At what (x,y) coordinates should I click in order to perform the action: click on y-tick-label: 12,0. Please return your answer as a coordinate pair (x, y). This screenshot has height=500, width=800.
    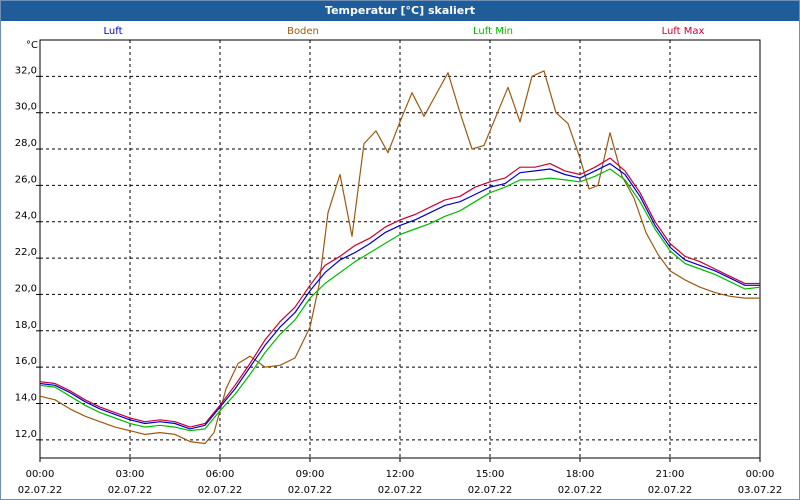
    Looking at the image, I should click on (26, 434).